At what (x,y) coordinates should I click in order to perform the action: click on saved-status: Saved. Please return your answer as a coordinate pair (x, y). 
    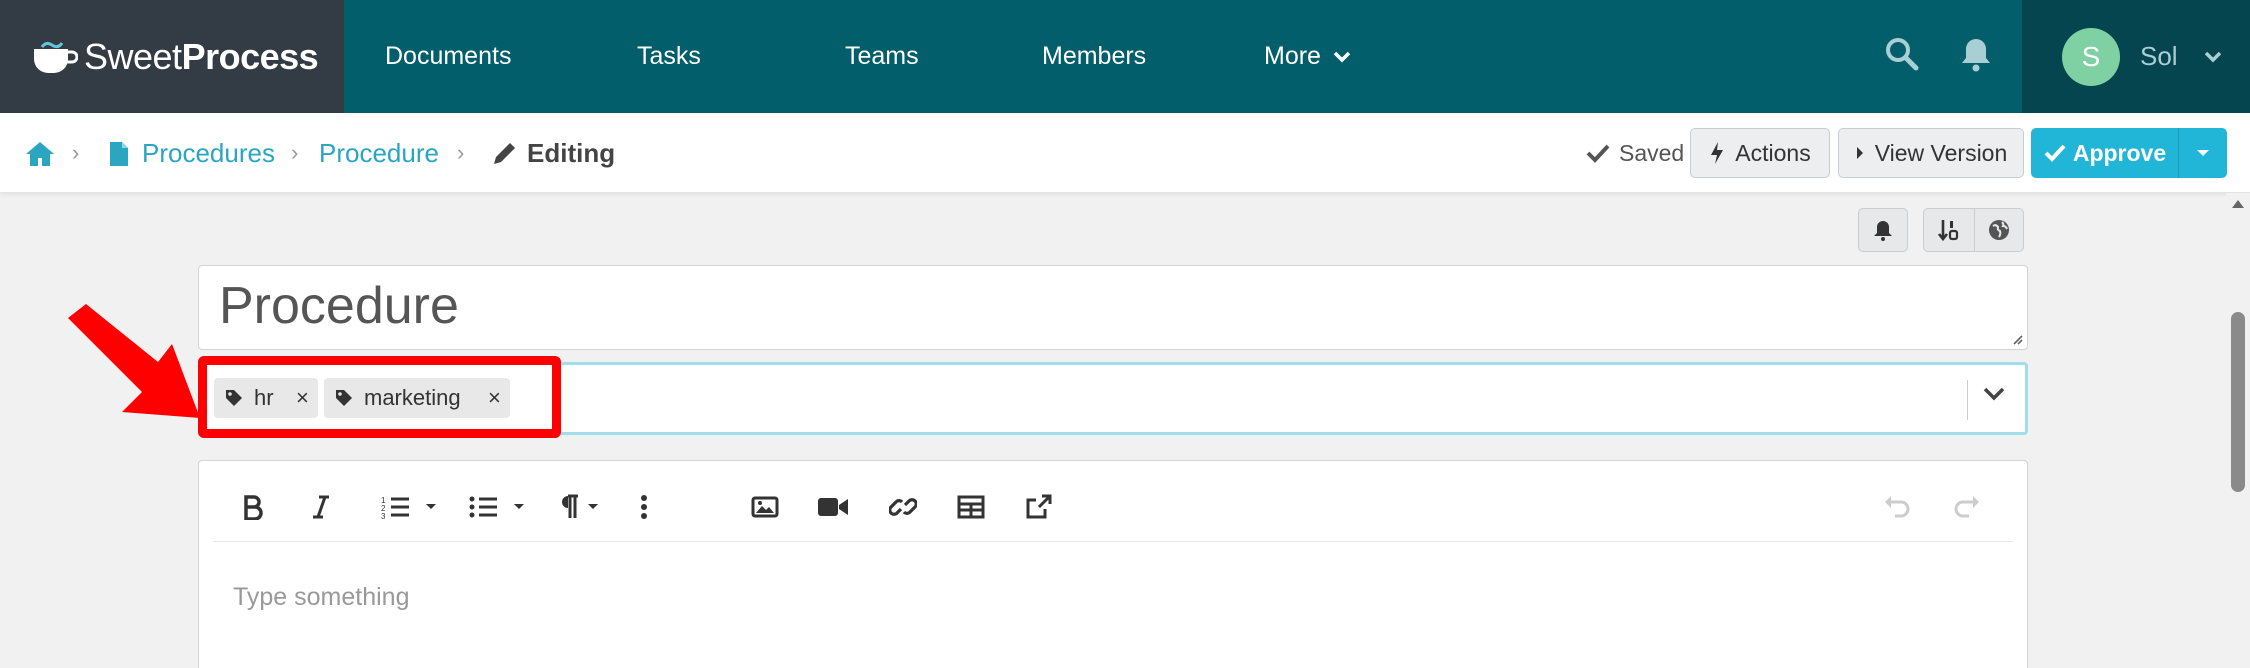
    Looking at the image, I should click on (1634, 153).